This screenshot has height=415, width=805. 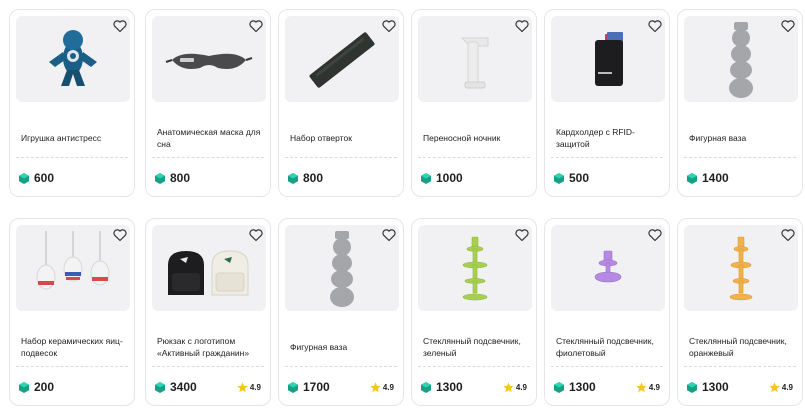 I want to click on product-title: Набор отверток, so click(x=345, y=138).